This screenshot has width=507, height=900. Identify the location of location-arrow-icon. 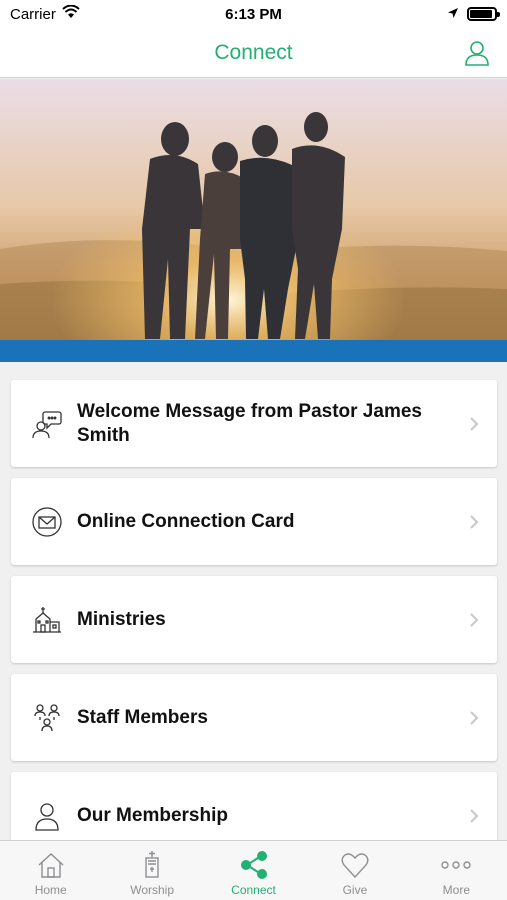
(453, 14).